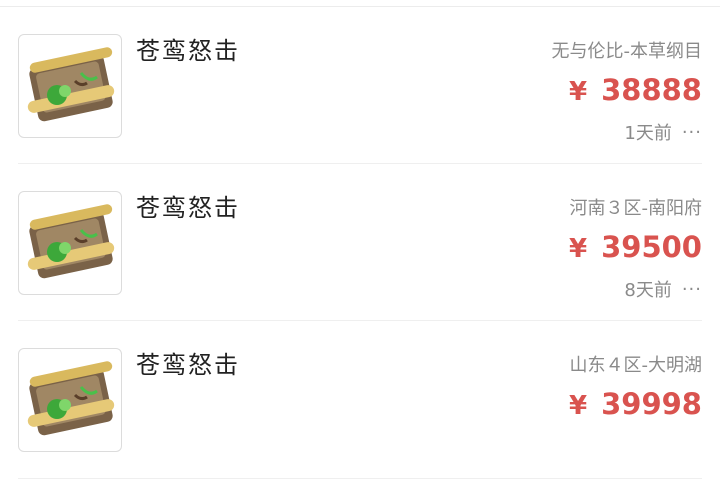 This screenshot has height=486, width=720. I want to click on price: ¥39500, so click(635, 247).